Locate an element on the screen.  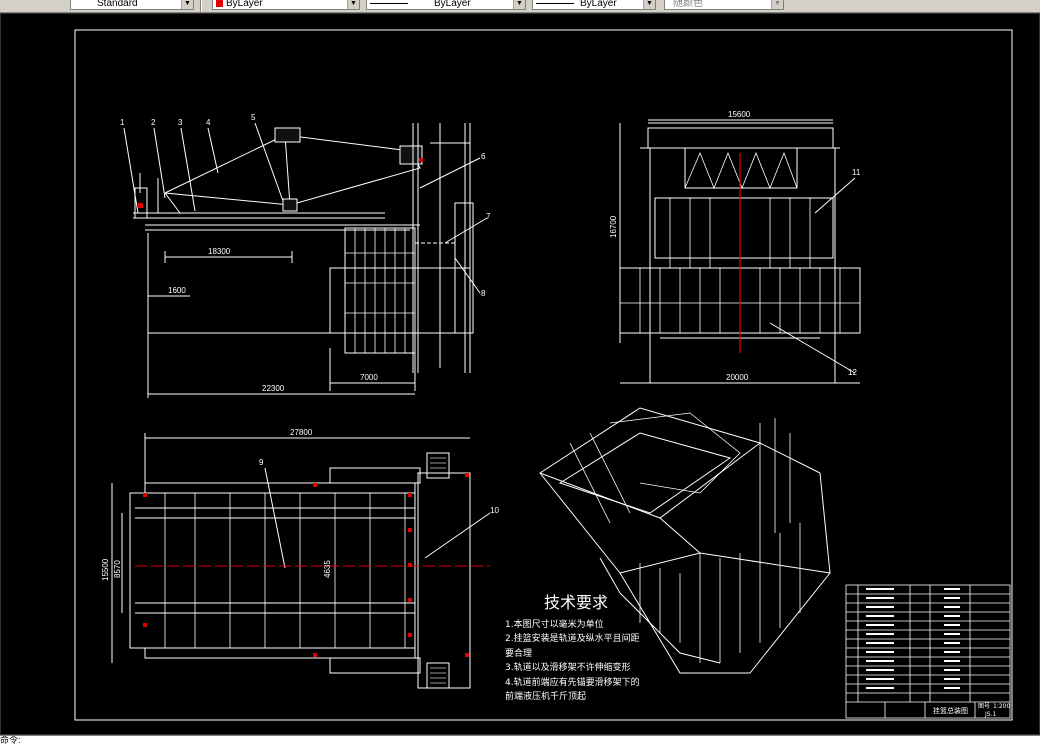
callout-4: 4 is located at coordinates (208, 122).